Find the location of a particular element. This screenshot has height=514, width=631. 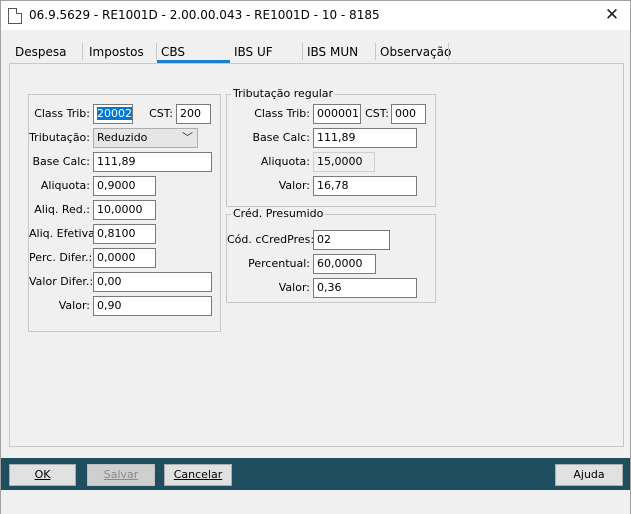

salvar-label: Salvar is located at coordinates (121, 474).